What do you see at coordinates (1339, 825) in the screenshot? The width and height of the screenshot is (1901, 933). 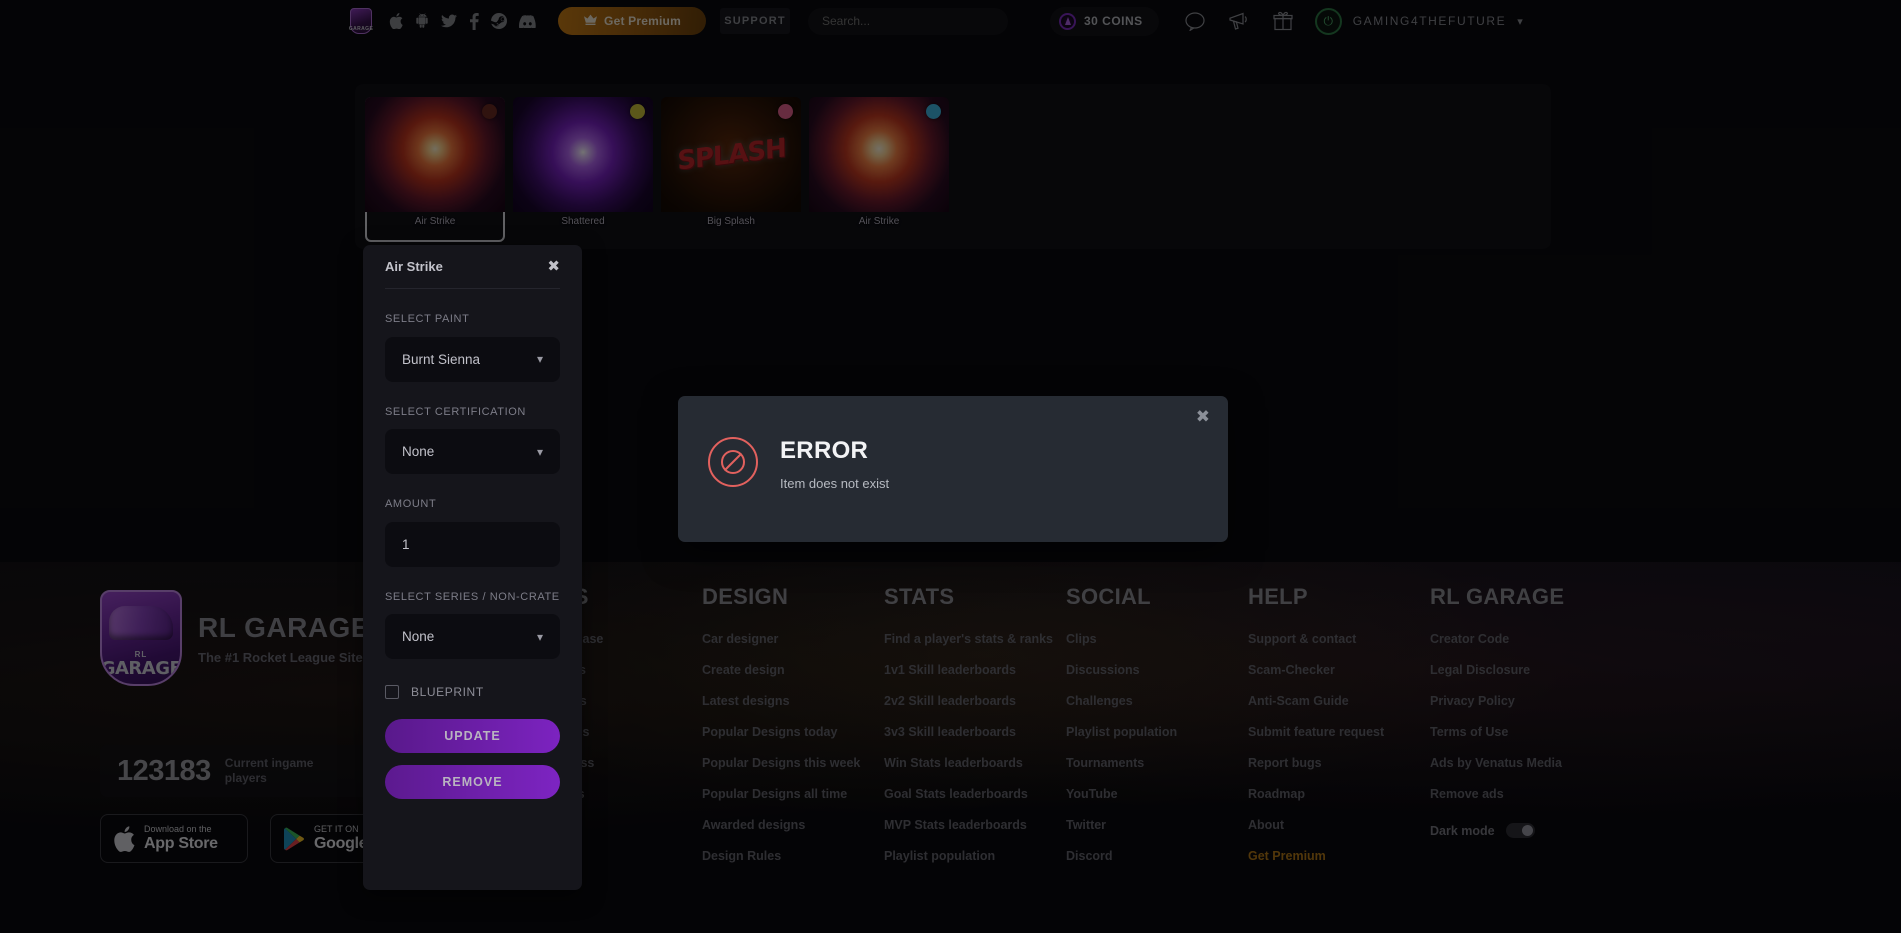 I see `footer-link: About` at bounding box center [1339, 825].